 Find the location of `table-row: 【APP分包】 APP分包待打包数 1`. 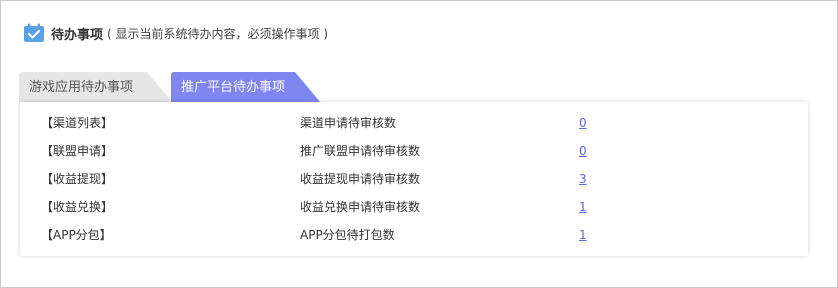

table-row: 【APP分包】 APP分包待打包数 1 is located at coordinates (414, 235).